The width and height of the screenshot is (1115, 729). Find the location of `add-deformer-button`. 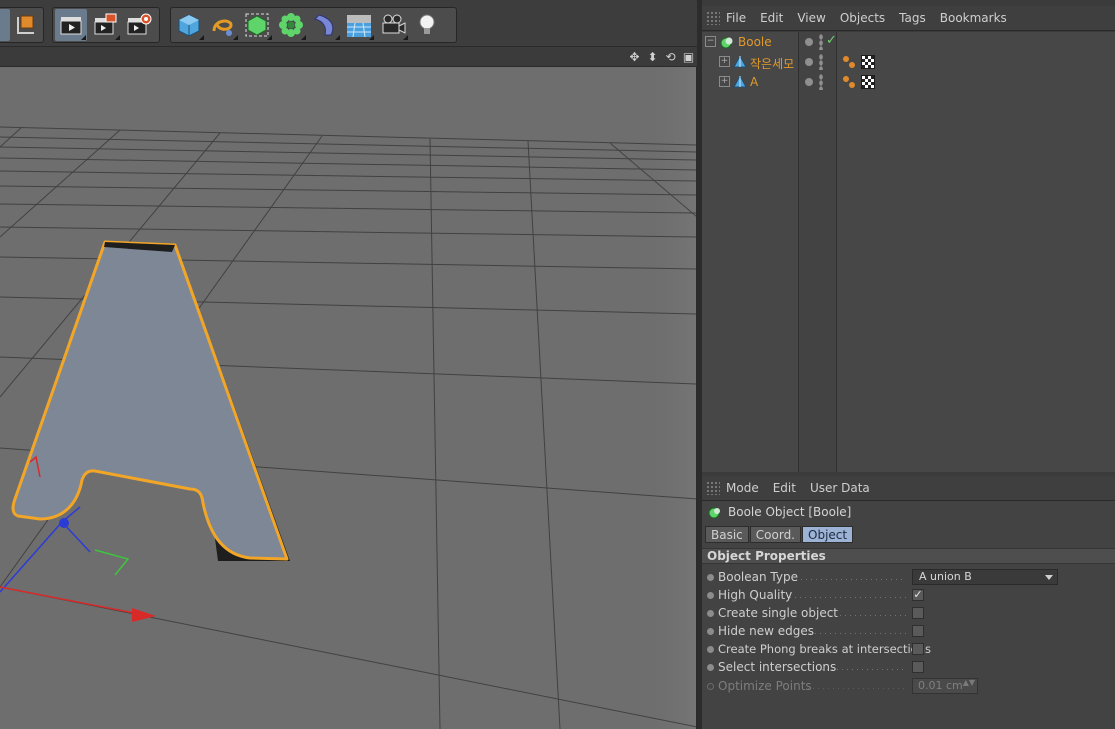

add-deformer-button is located at coordinates (325, 25).